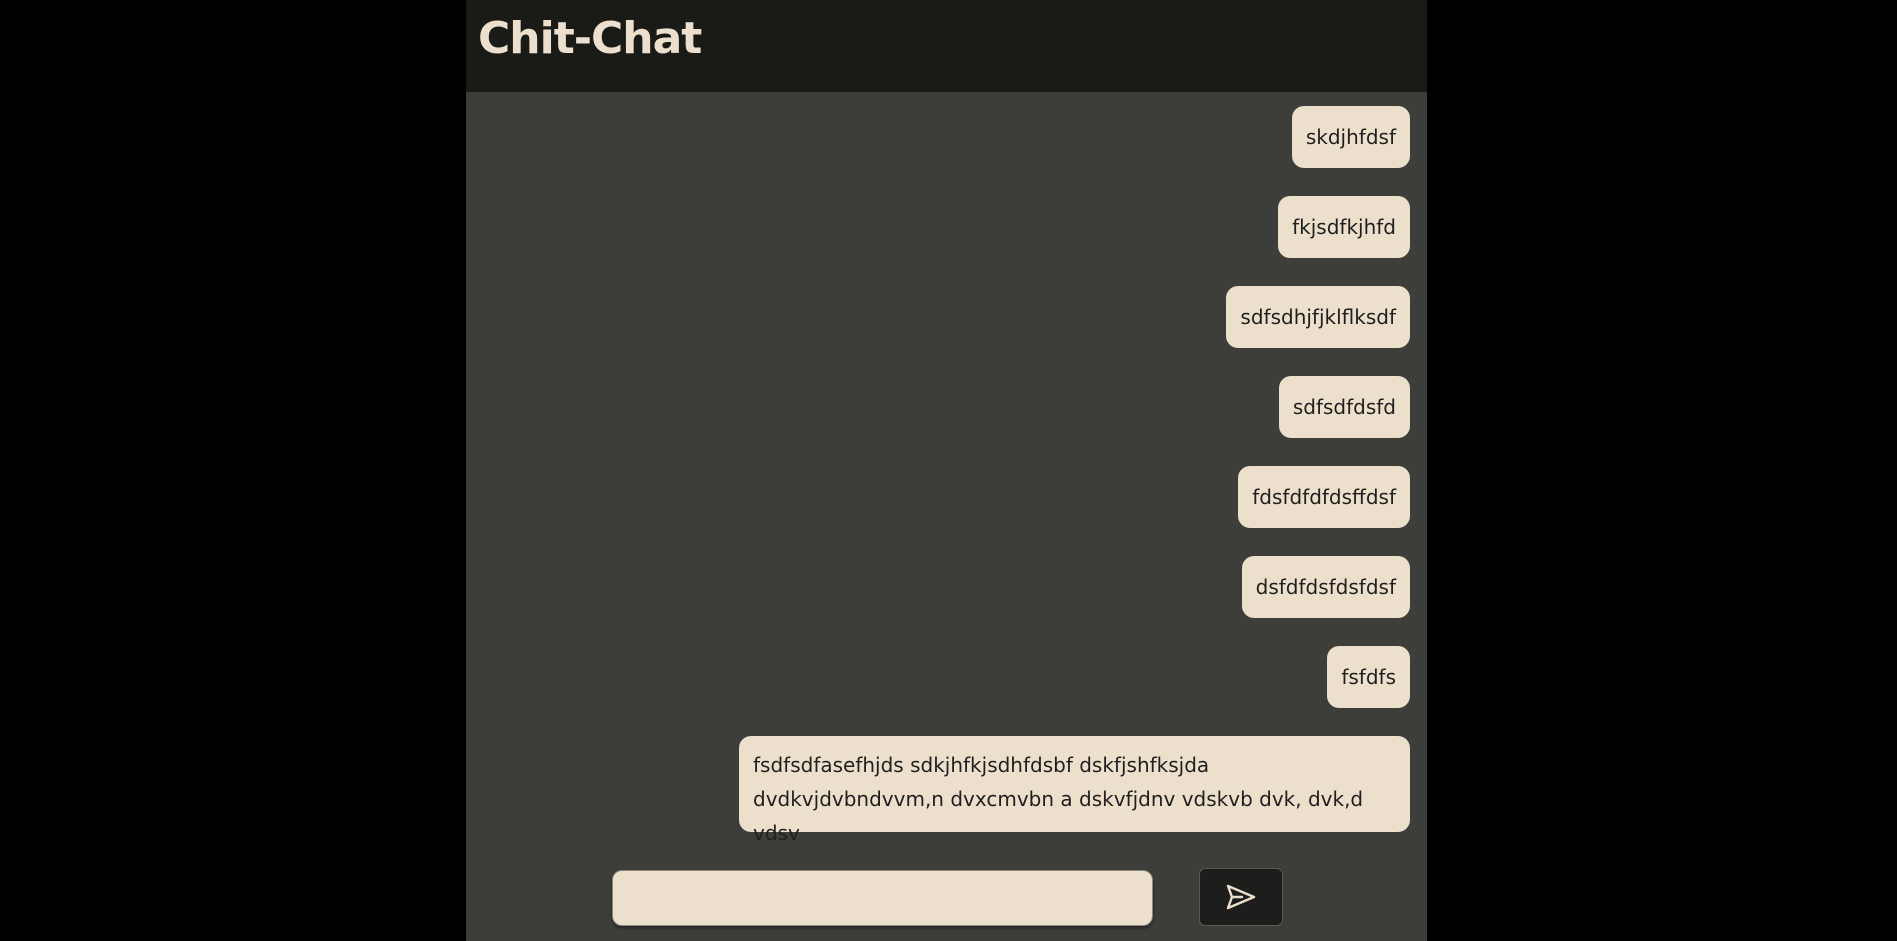 This screenshot has width=1897, height=941. I want to click on message-input, so click(882, 898).